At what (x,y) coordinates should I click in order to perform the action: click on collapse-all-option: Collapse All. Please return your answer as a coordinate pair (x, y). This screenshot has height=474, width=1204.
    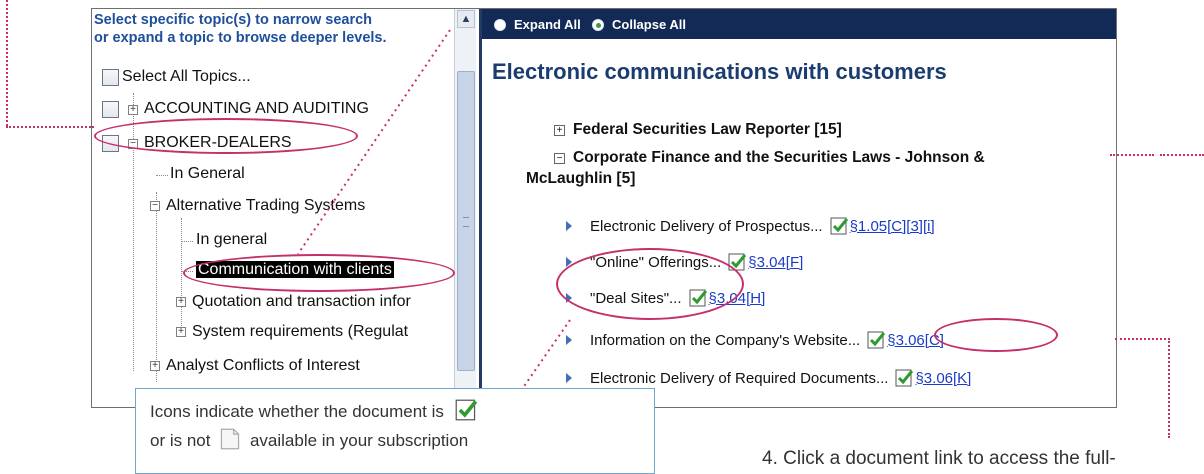
    Looking at the image, I should click on (639, 24).